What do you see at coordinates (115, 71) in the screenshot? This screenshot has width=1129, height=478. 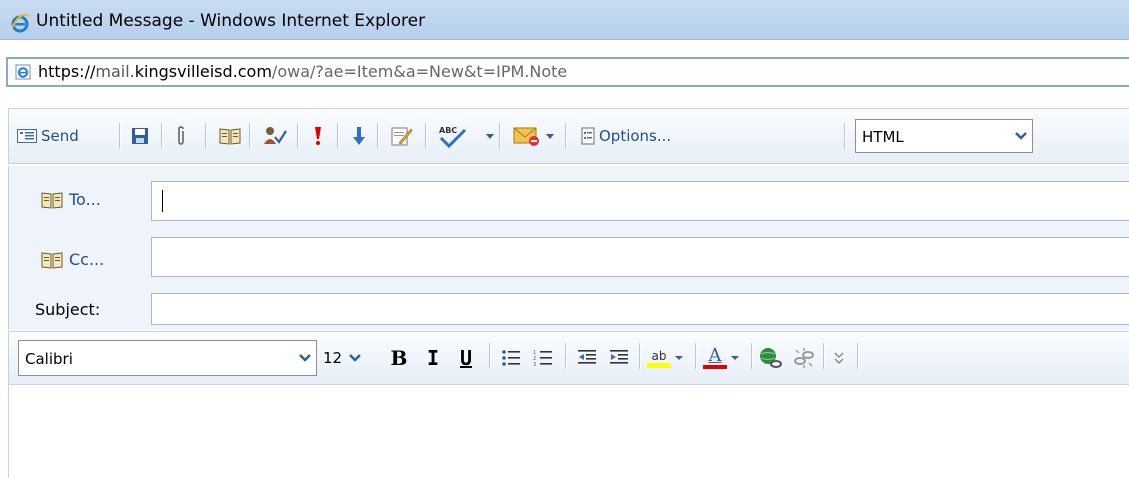 I see `url-host-prefix: mail.` at bounding box center [115, 71].